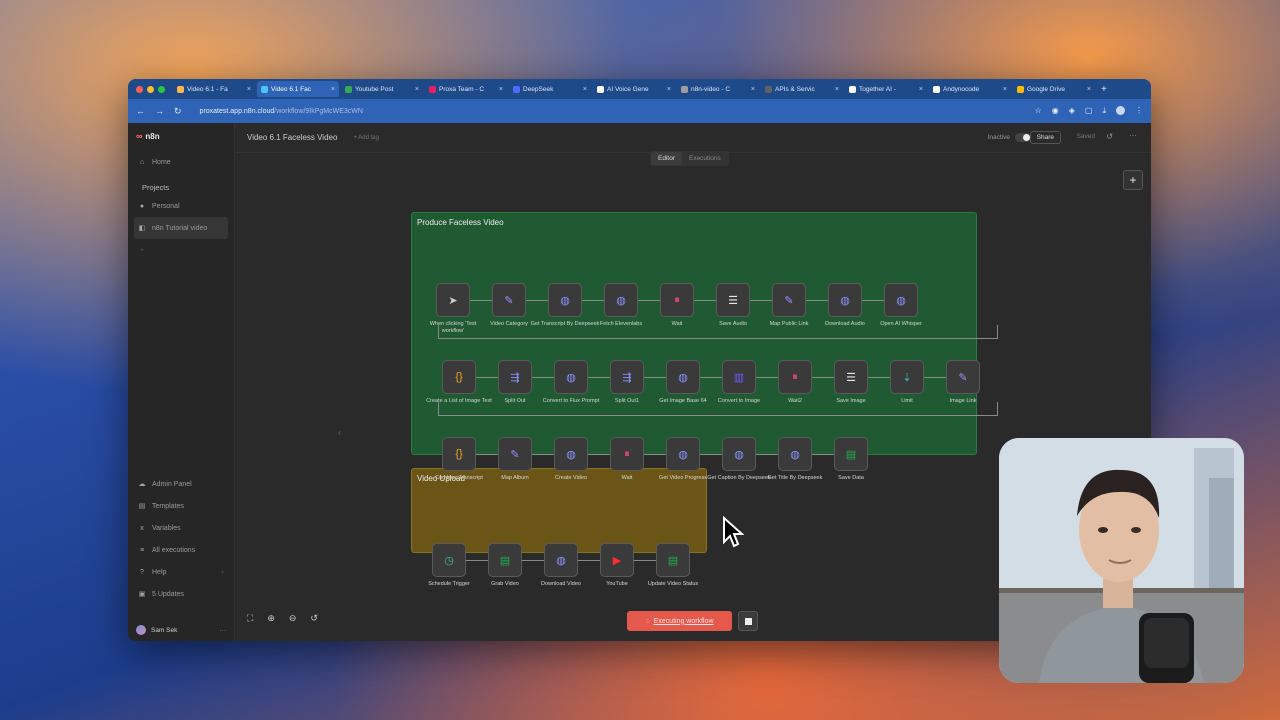 The height and width of the screenshot is (720, 1280). Describe the element at coordinates (449, 560) in the screenshot. I see `workflow-node: ◷` at that location.